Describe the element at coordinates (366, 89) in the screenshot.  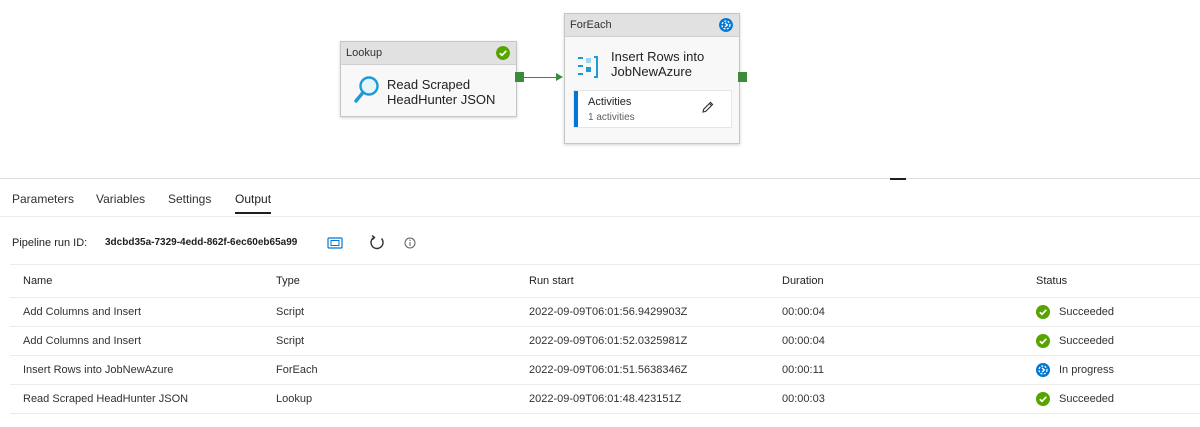
I see `lookup-magnifier-icon` at that location.